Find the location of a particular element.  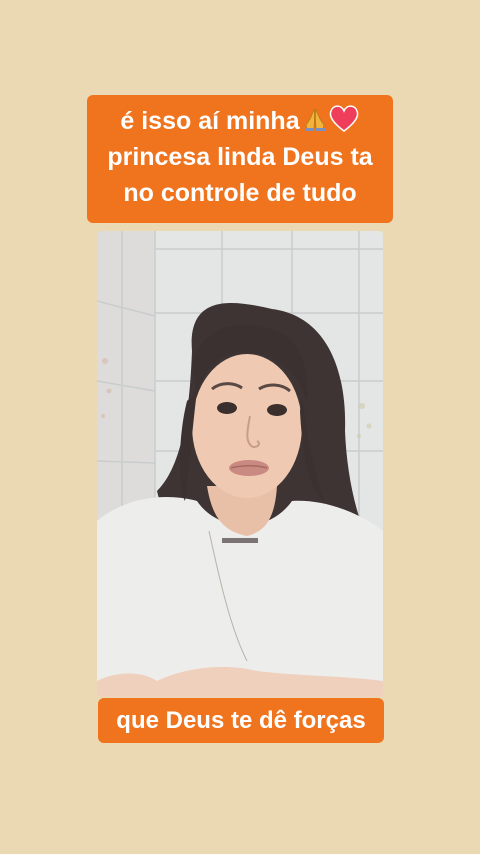

heart-icon is located at coordinates (343, 118).